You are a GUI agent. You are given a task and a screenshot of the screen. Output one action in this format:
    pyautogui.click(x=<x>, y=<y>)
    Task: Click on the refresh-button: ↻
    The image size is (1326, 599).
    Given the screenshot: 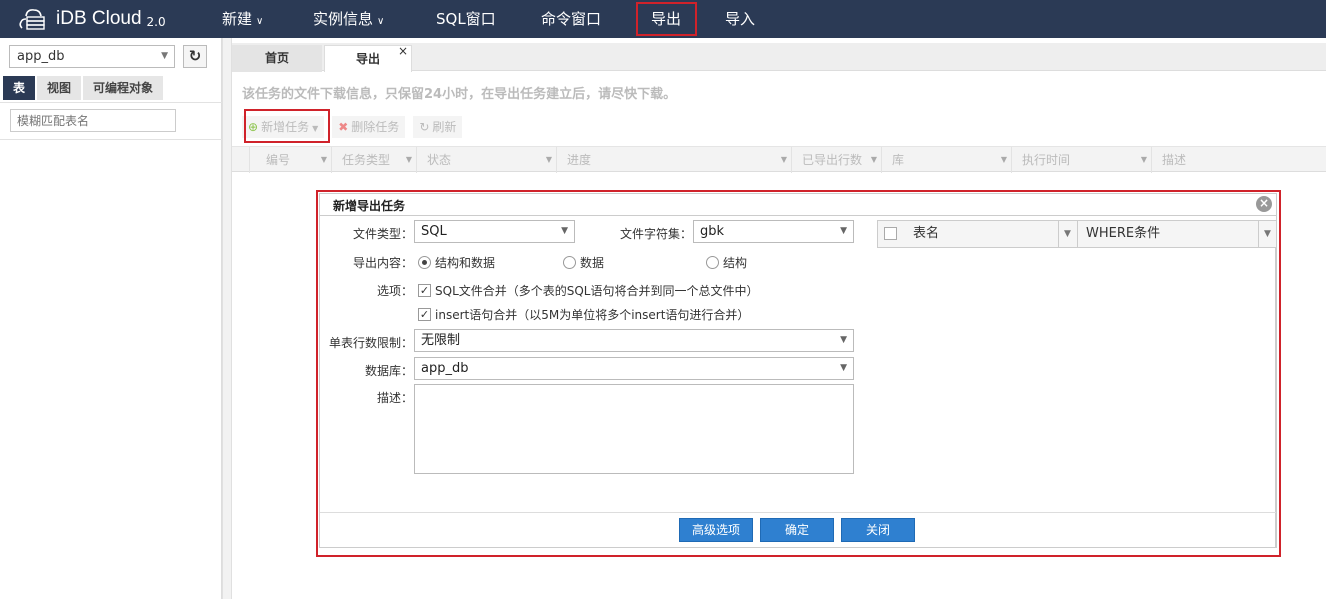 What is the action you would take?
    pyautogui.click(x=195, y=56)
    